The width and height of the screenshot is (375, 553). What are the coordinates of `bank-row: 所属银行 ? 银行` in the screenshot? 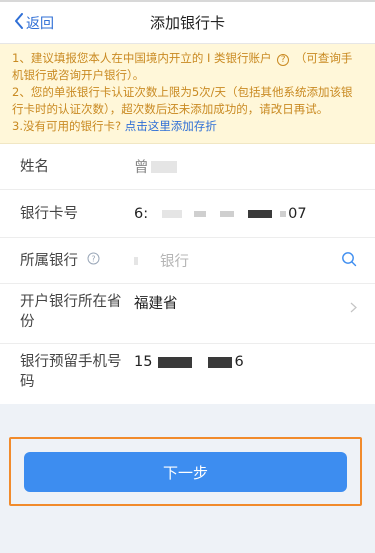 It's located at (187, 261).